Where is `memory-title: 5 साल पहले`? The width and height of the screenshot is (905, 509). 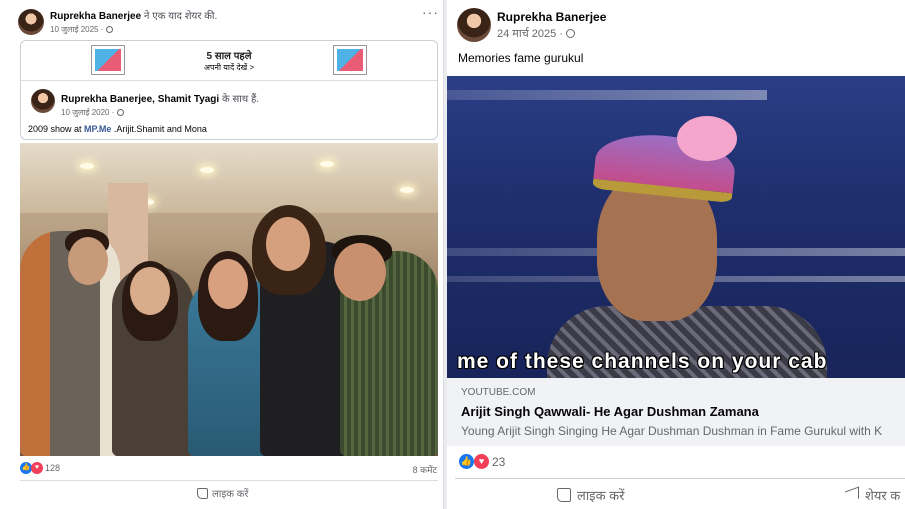 memory-title: 5 साल पहले is located at coordinates (229, 56).